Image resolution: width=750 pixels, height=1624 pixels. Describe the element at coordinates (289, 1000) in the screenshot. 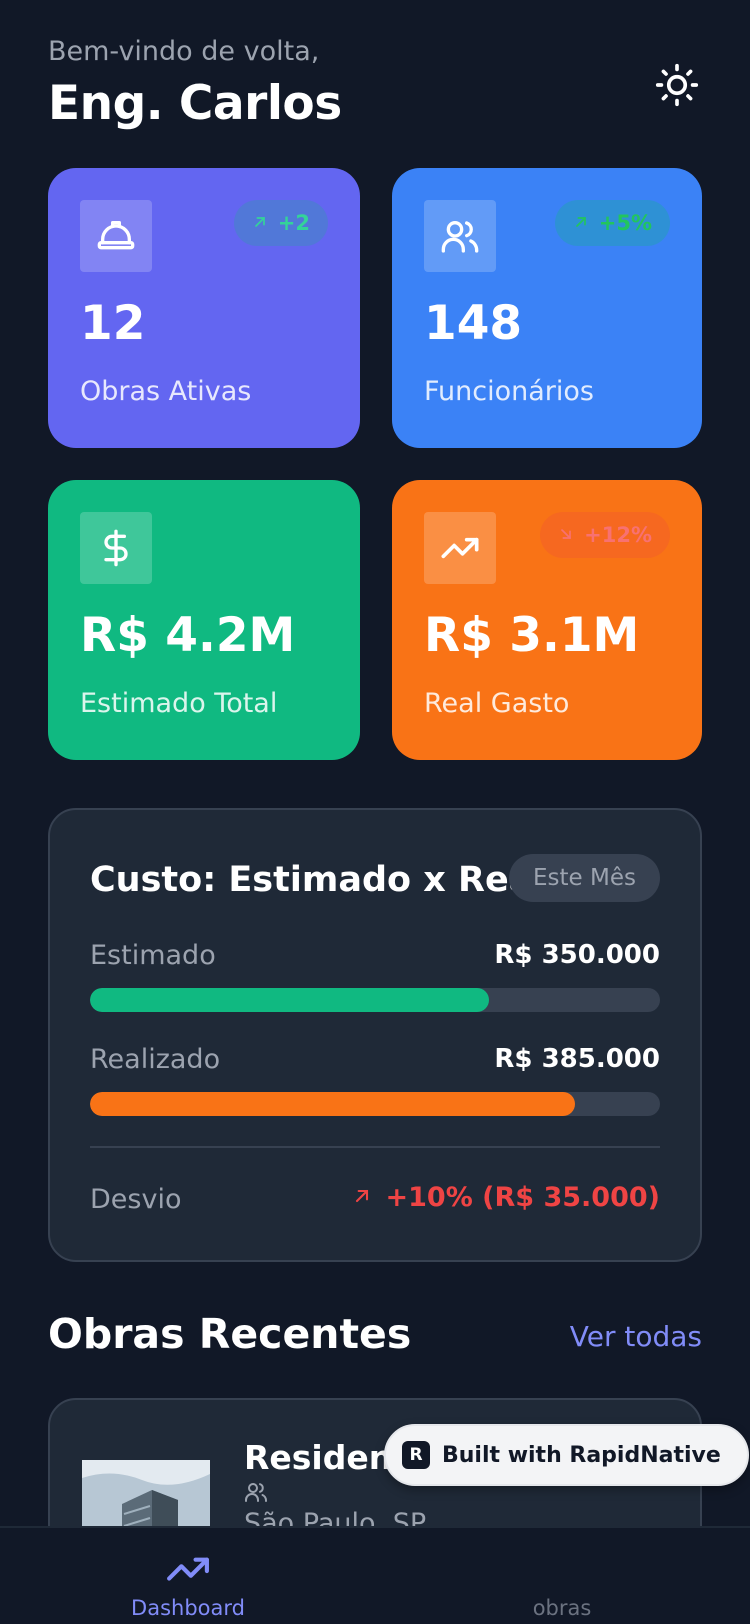

I see `estimated-progress-fill` at that location.